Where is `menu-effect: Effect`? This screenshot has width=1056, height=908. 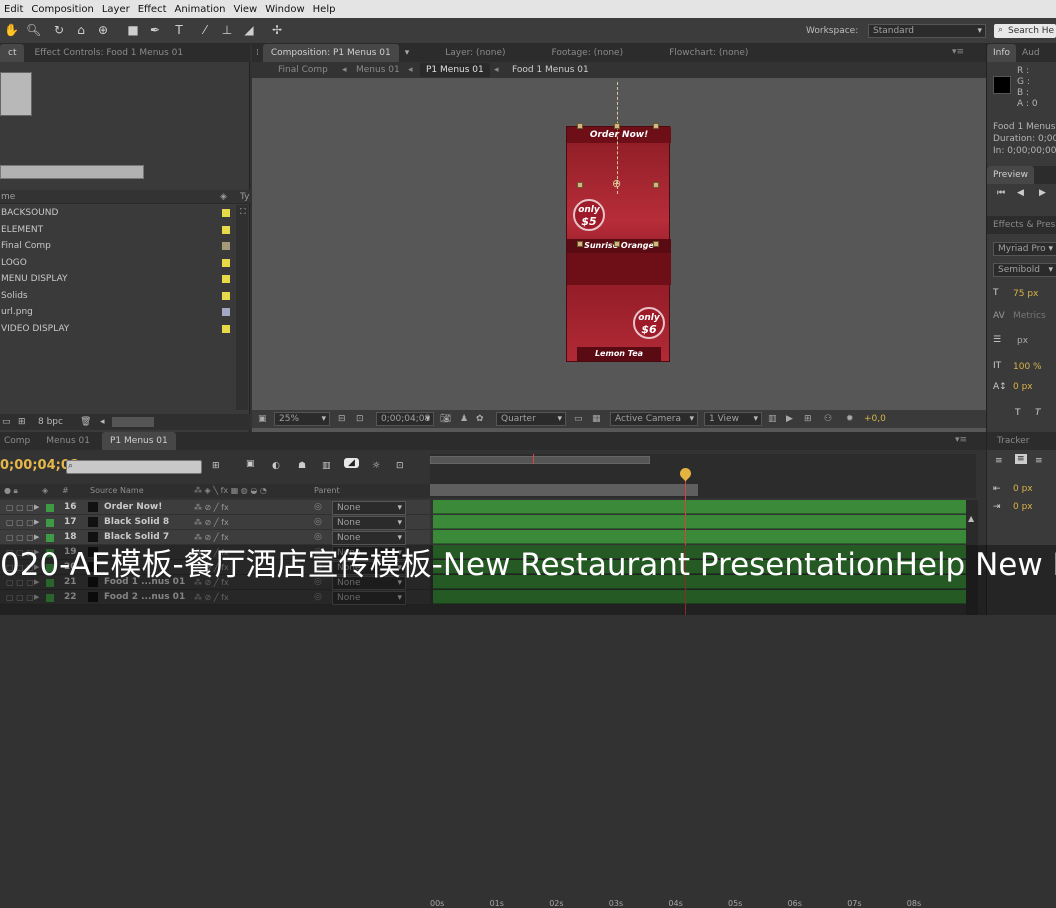 menu-effect: Effect is located at coordinates (152, 9).